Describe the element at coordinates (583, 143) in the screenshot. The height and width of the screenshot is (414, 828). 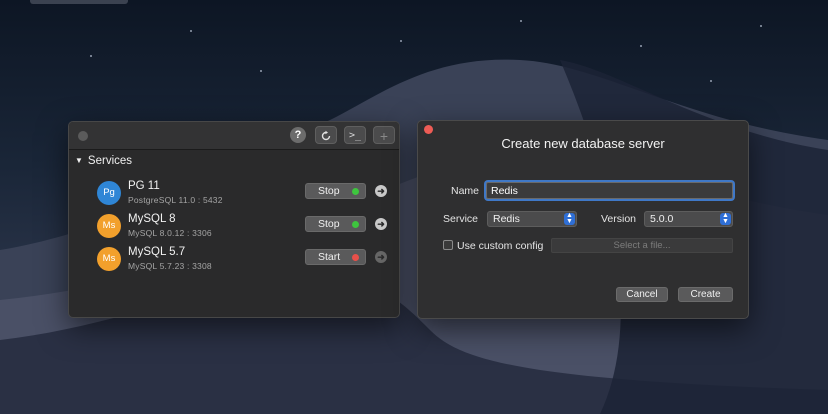
I see `dialog-title: Create new database server` at that location.